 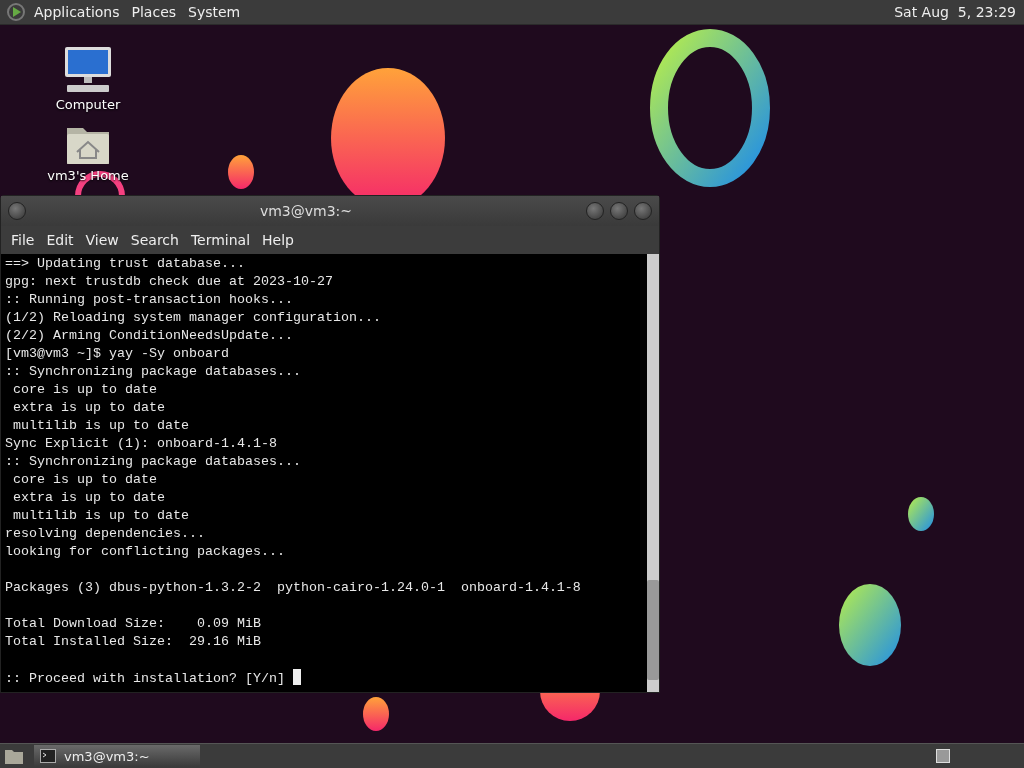 I want to click on terminal-line: Sync Explicit (1): onboard-1.4.1-8, so click(x=141, y=443).